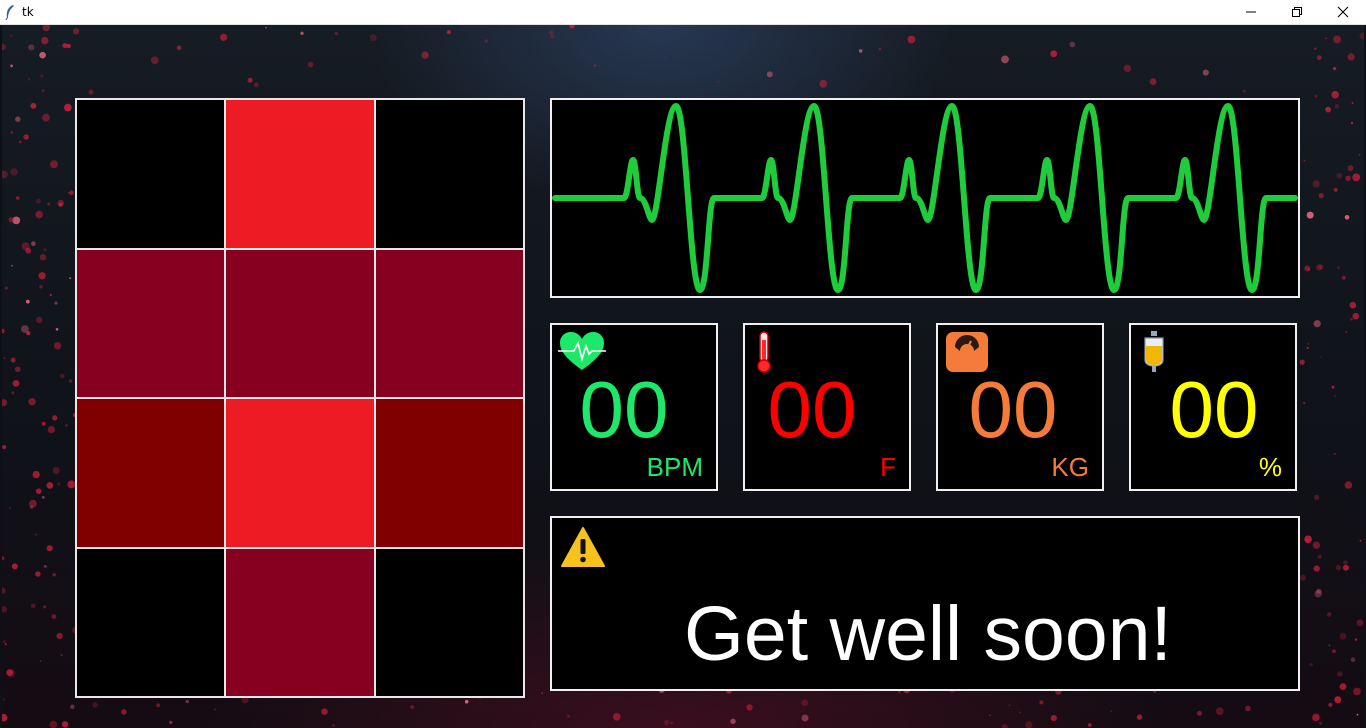 The height and width of the screenshot is (728, 1366). What do you see at coordinates (1070, 467) in the screenshot?
I see `weight-unit: KG` at bounding box center [1070, 467].